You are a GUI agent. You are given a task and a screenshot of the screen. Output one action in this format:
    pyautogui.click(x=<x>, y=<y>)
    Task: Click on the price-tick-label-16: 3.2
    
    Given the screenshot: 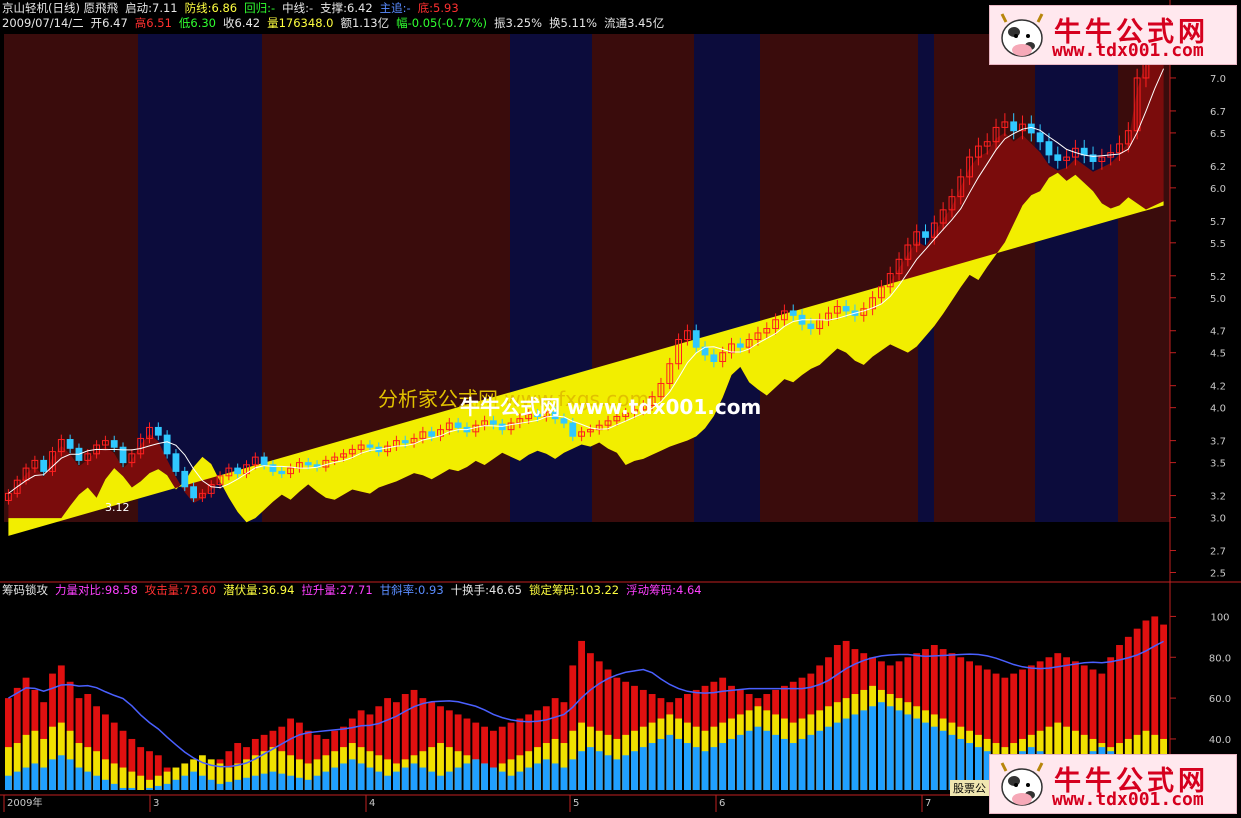 What is the action you would take?
    pyautogui.click(x=1218, y=497)
    